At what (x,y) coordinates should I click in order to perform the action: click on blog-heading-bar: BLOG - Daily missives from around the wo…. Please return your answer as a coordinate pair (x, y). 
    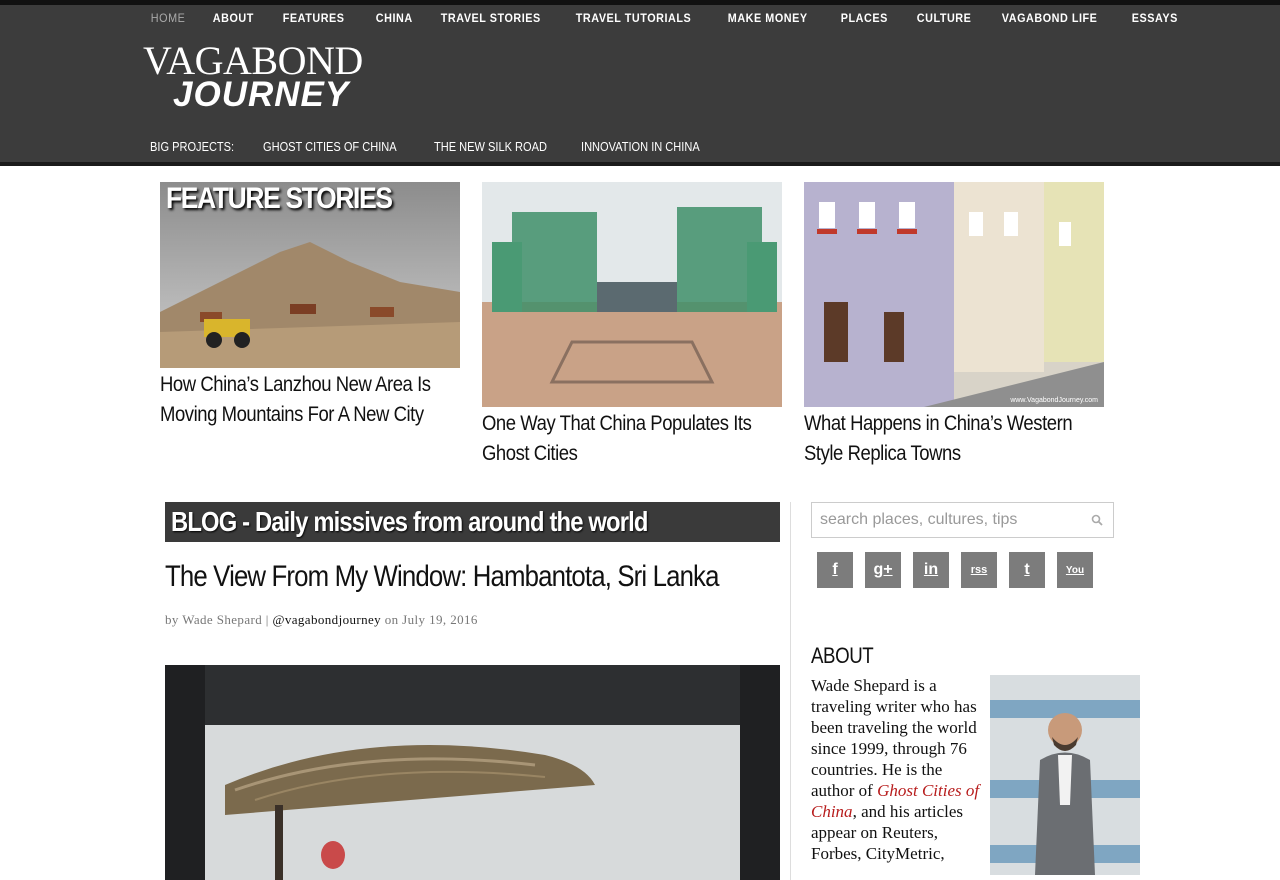
    Looking at the image, I should click on (472, 522).